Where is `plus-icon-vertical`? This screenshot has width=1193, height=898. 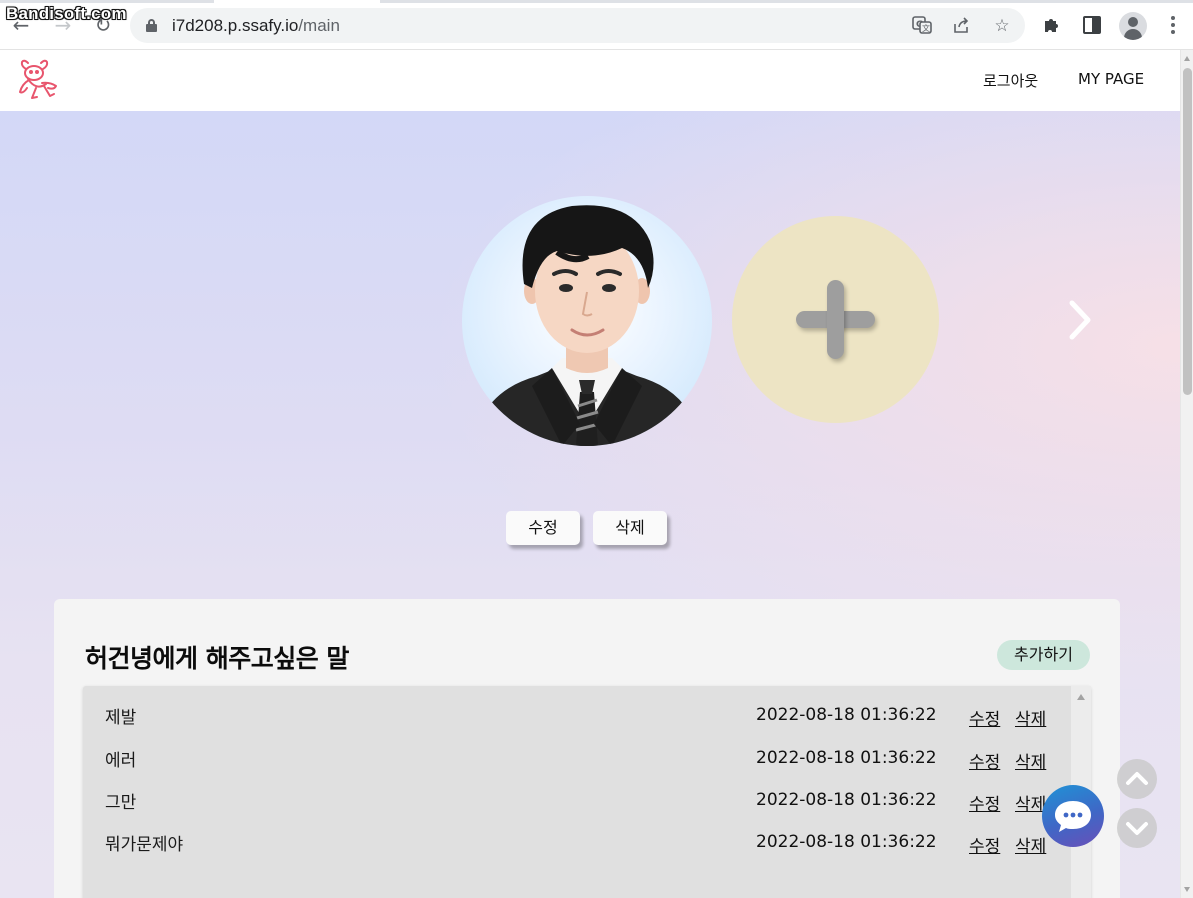
plus-icon-vertical is located at coordinates (835, 319).